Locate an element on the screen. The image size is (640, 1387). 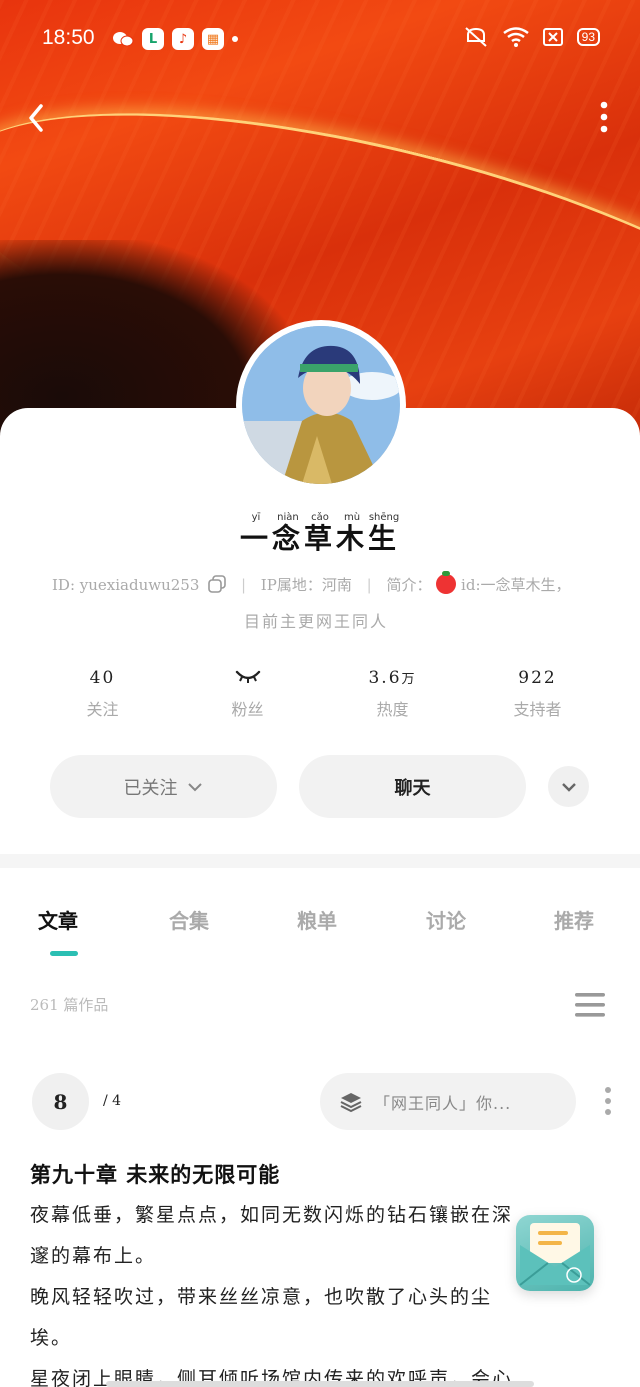
tab-recommend: 推荐 is located at coordinates (574, 919).